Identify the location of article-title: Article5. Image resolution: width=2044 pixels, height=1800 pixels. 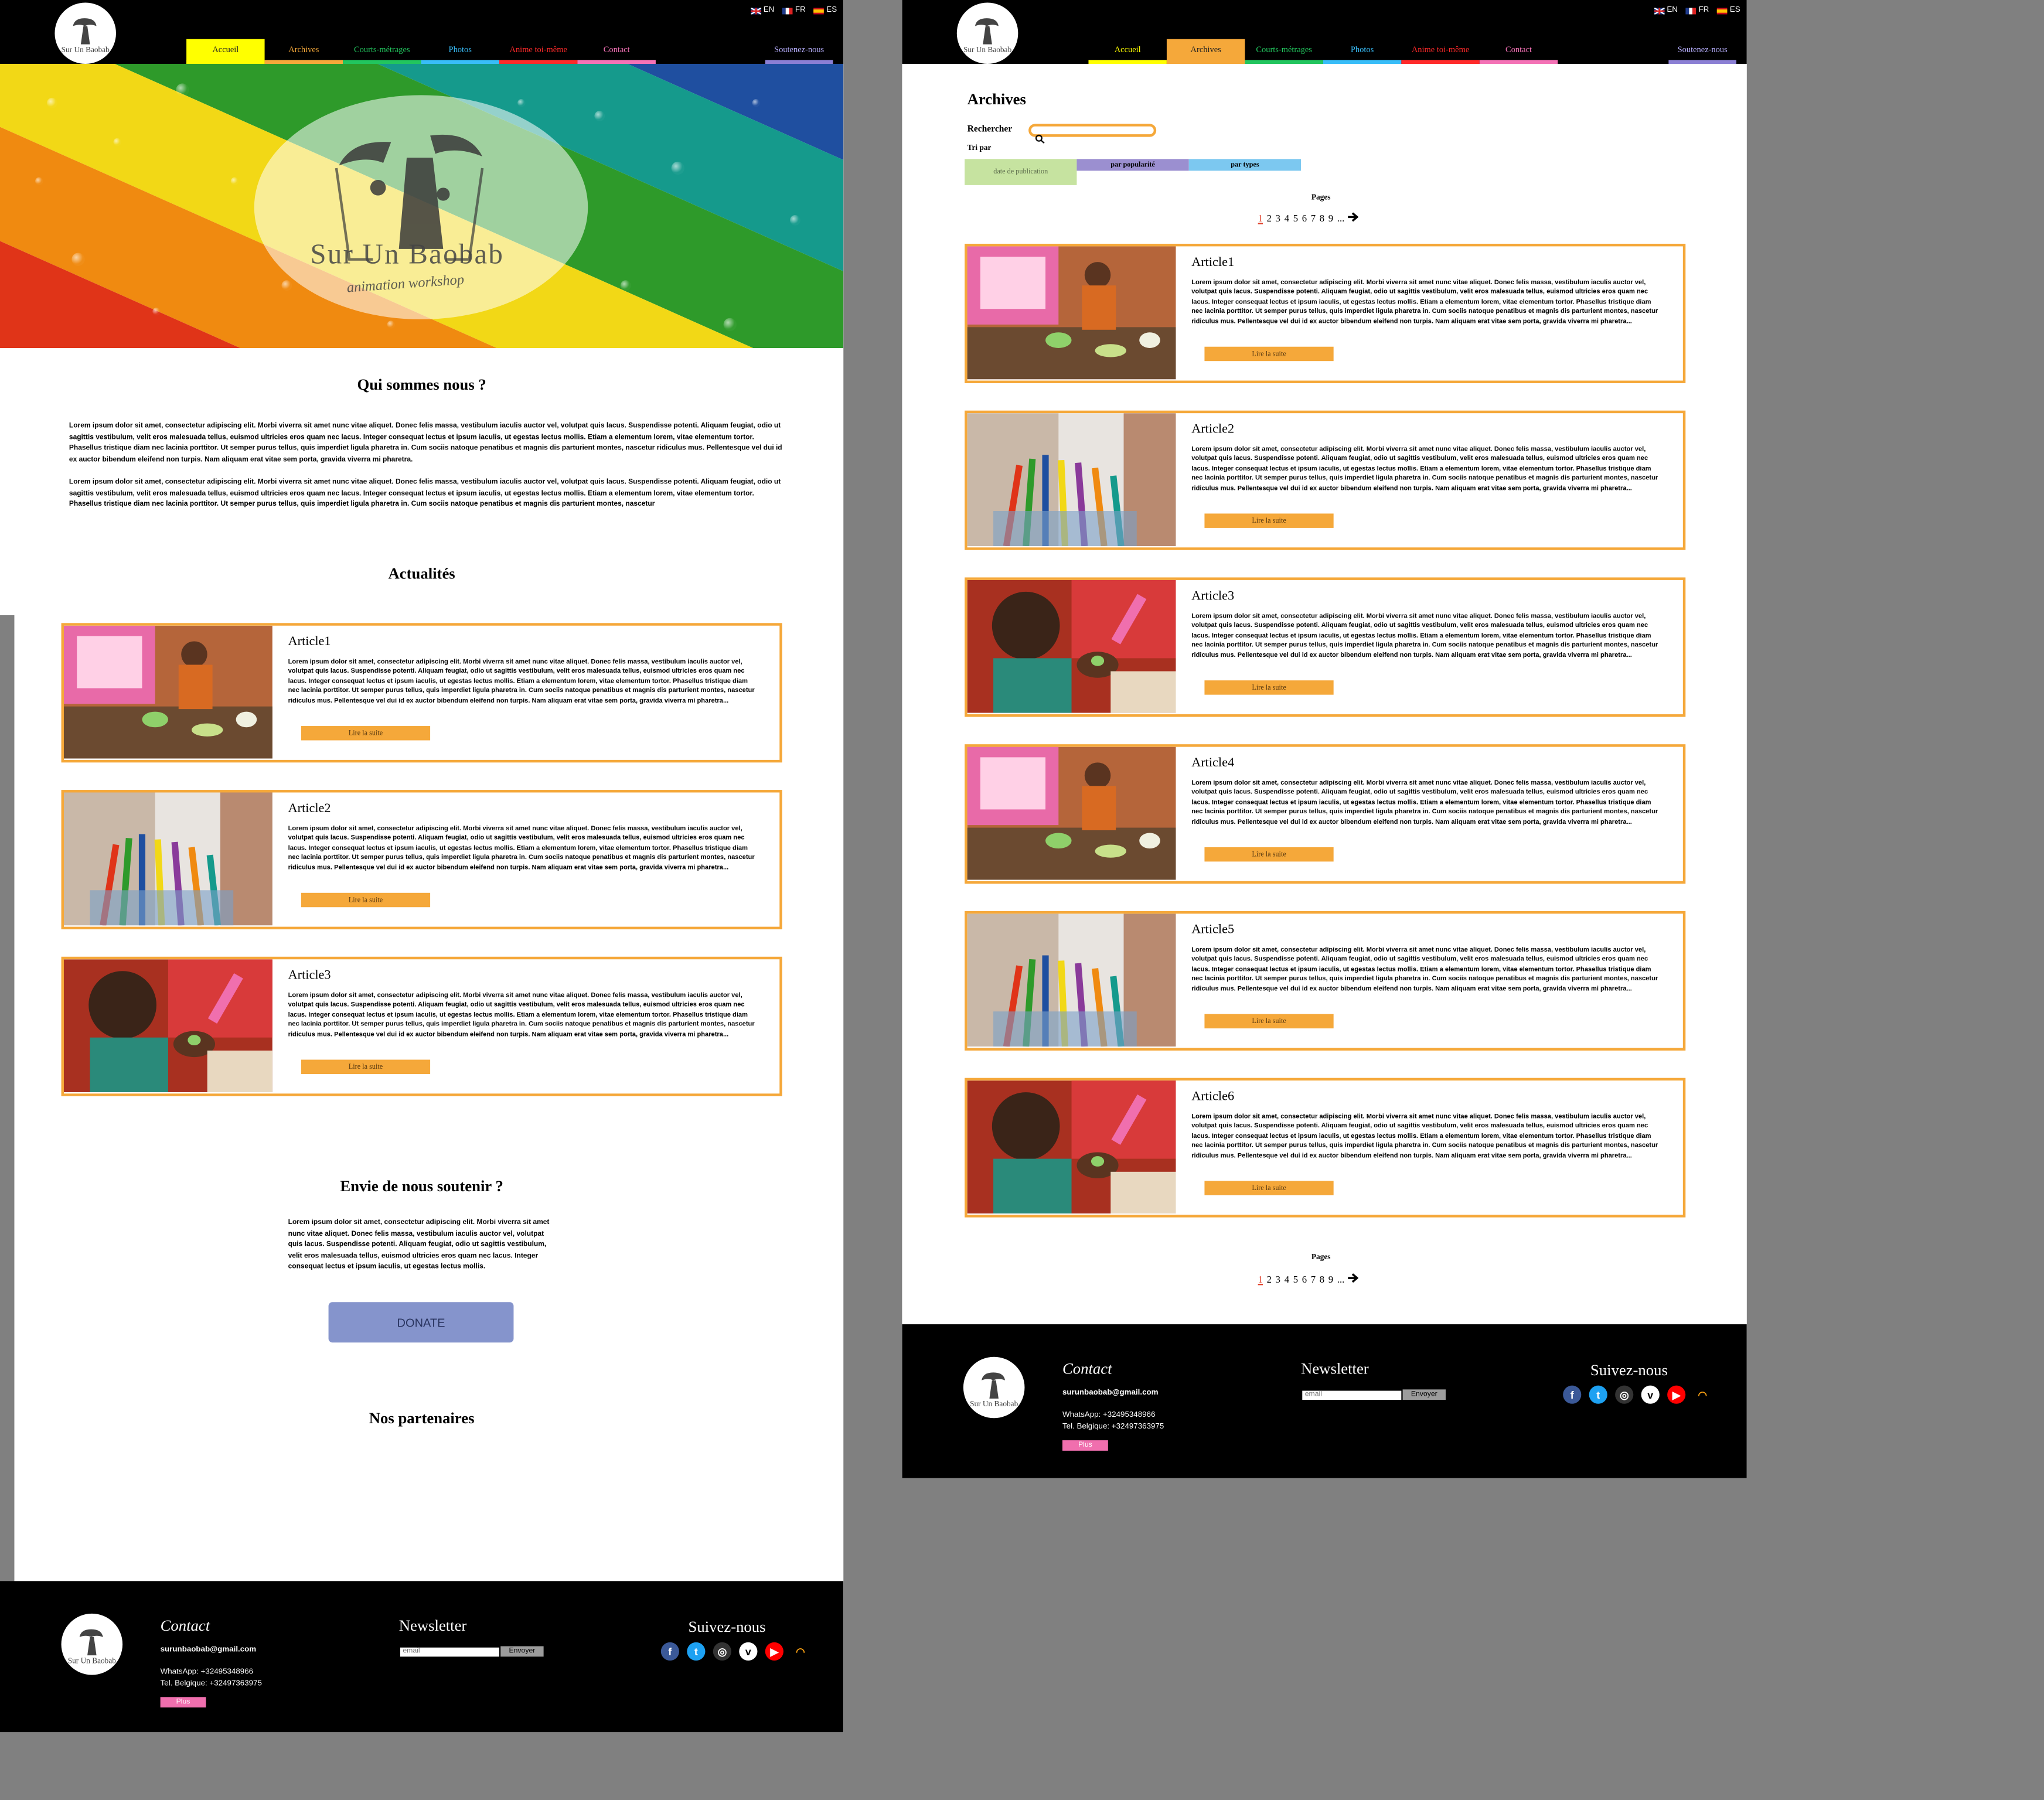
(1212, 930).